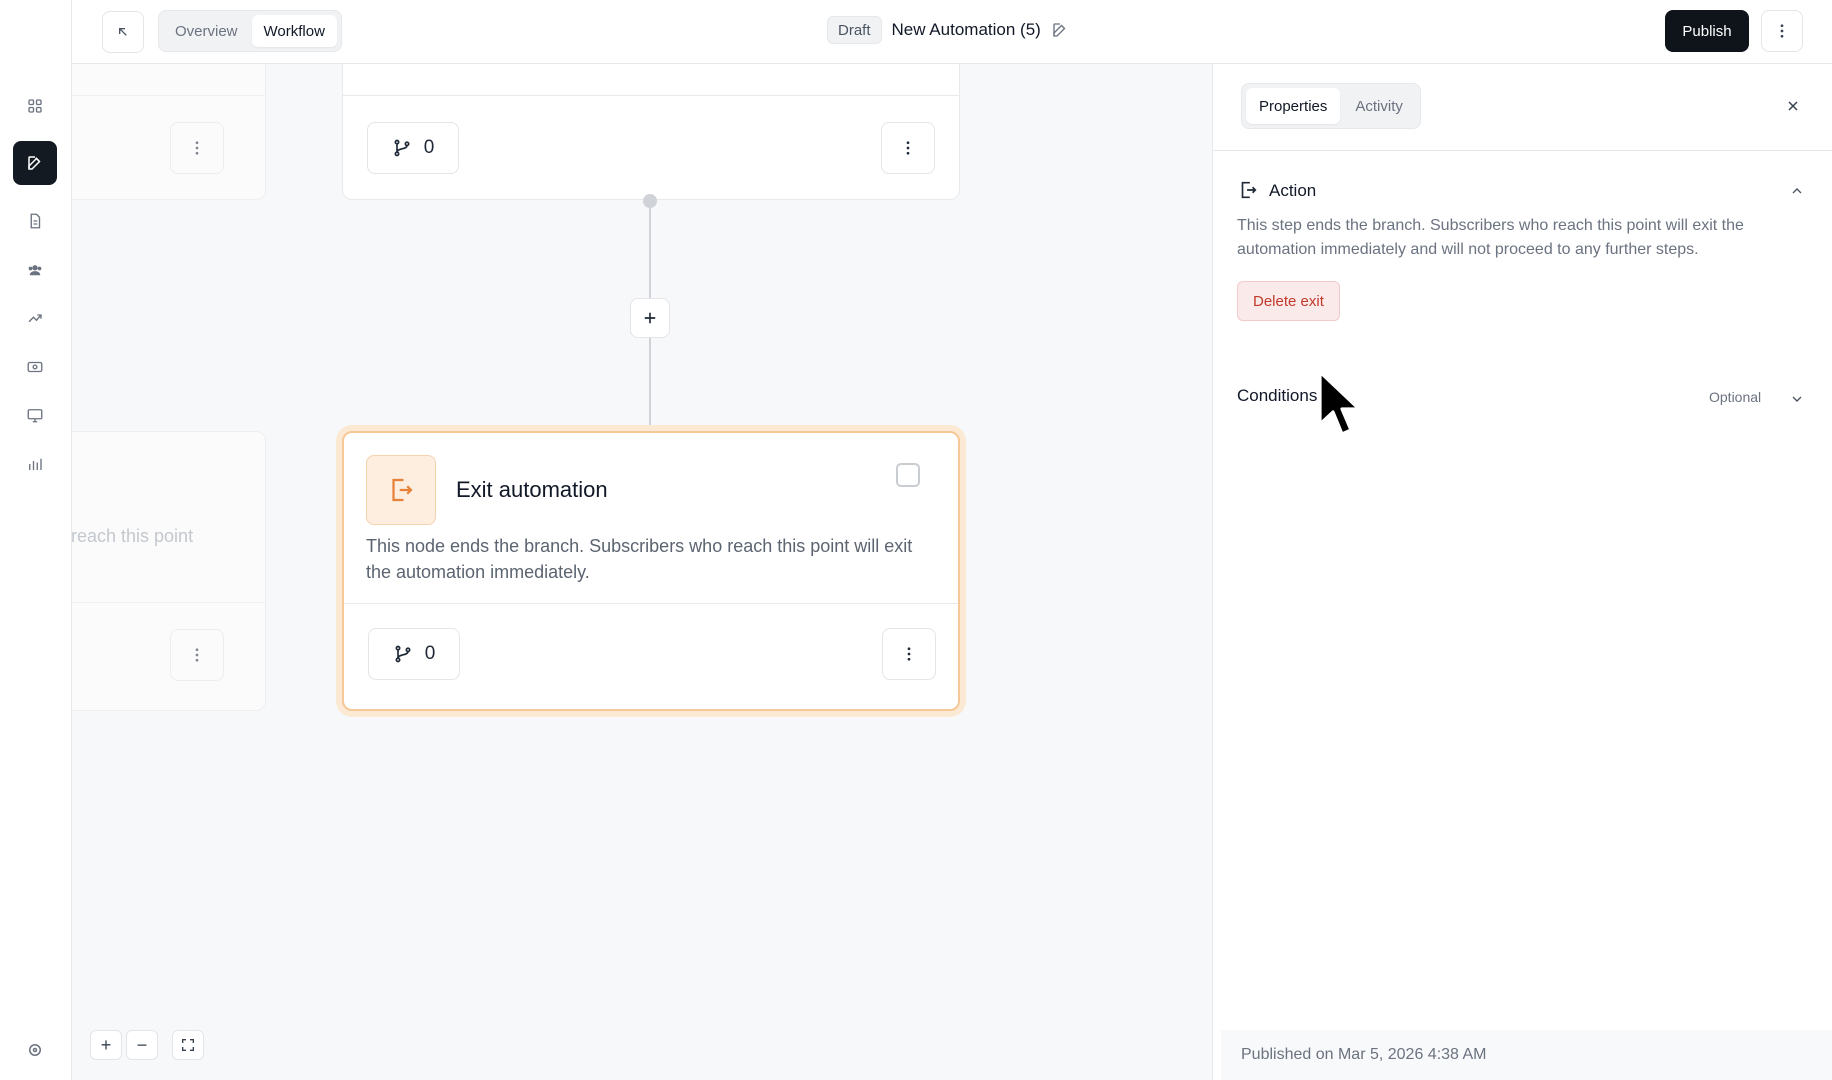 This screenshot has width=1832, height=1080. Describe the element at coordinates (206, 31) in the screenshot. I see `tab-overview: Overview` at that location.